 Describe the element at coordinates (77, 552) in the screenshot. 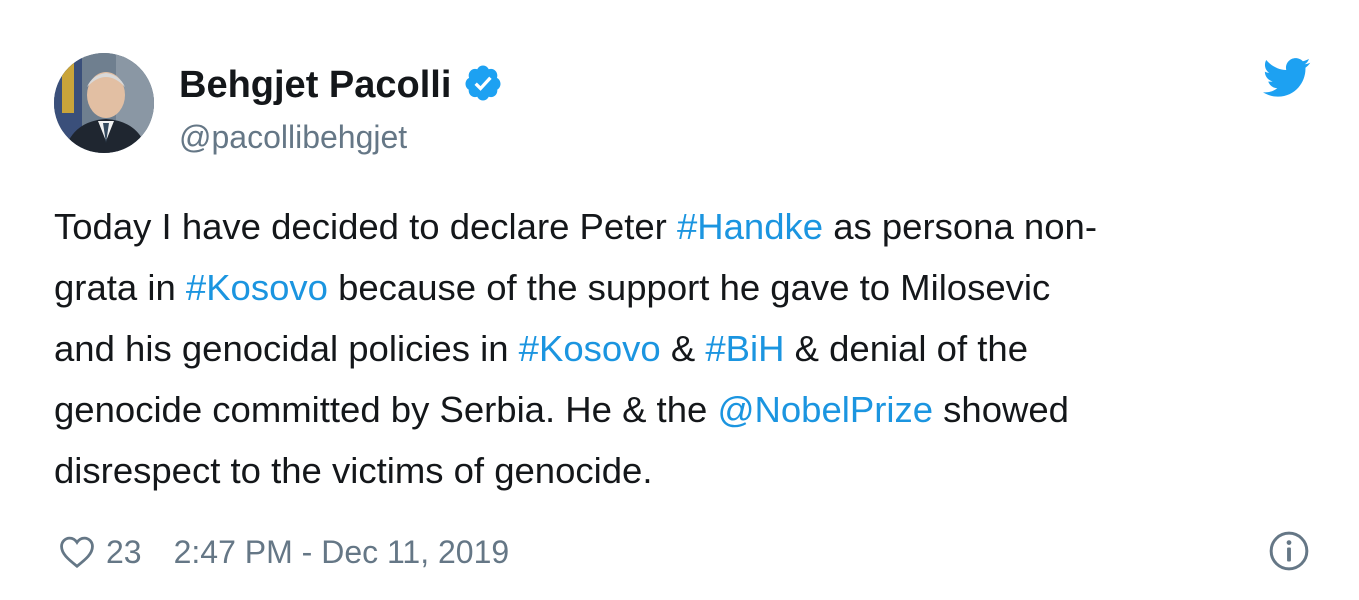

I see `heart-icon` at that location.